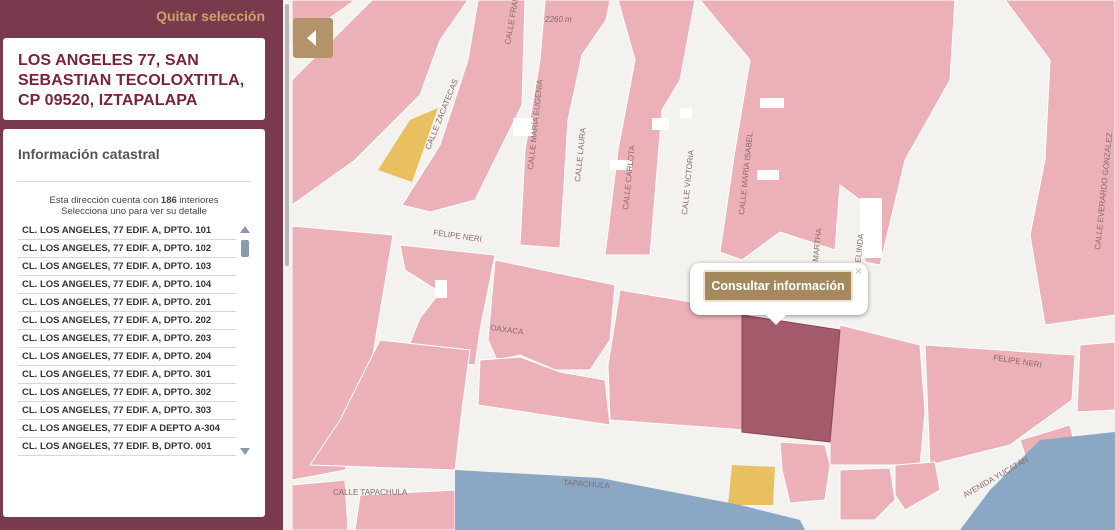 Image resolution: width=1115 pixels, height=530 pixels. What do you see at coordinates (105, 200) in the screenshot?
I see `desc-before: Esta dirección cuenta con` at bounding box center [105, 200].